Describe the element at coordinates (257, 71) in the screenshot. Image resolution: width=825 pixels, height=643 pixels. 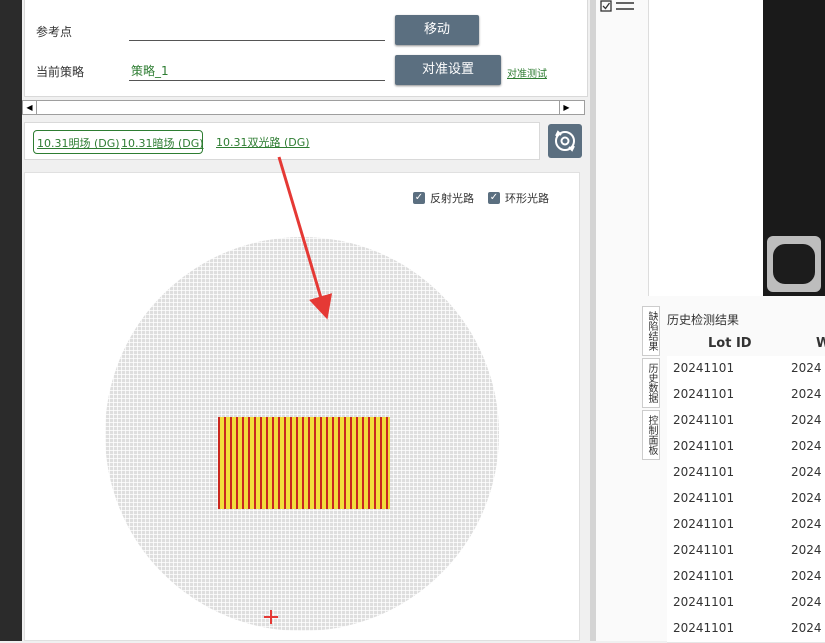
I see `current-strategy-field: 策略_1` at that location.